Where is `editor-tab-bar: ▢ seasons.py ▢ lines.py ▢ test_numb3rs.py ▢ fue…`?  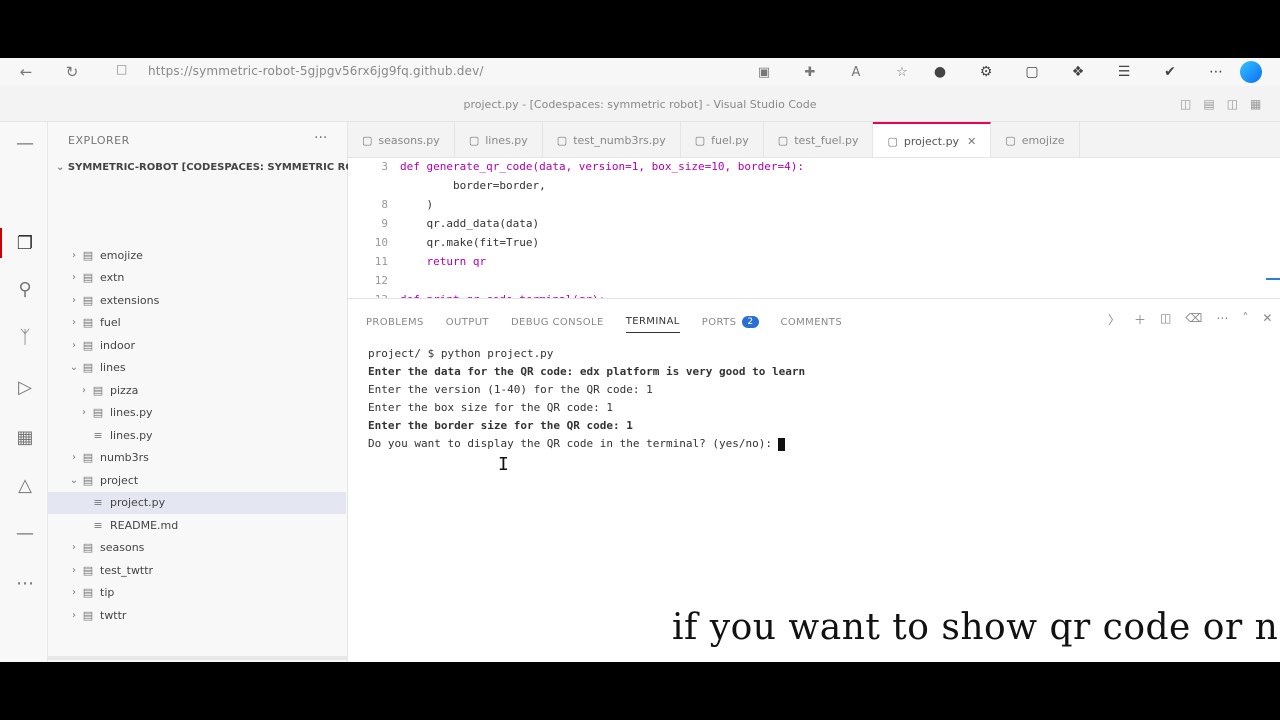 editor-tab-bar: ▢ seasons.py ▢ lines.py ▢ test_numb3rs.py ▢ fue… is located at coordinates (814, 140).